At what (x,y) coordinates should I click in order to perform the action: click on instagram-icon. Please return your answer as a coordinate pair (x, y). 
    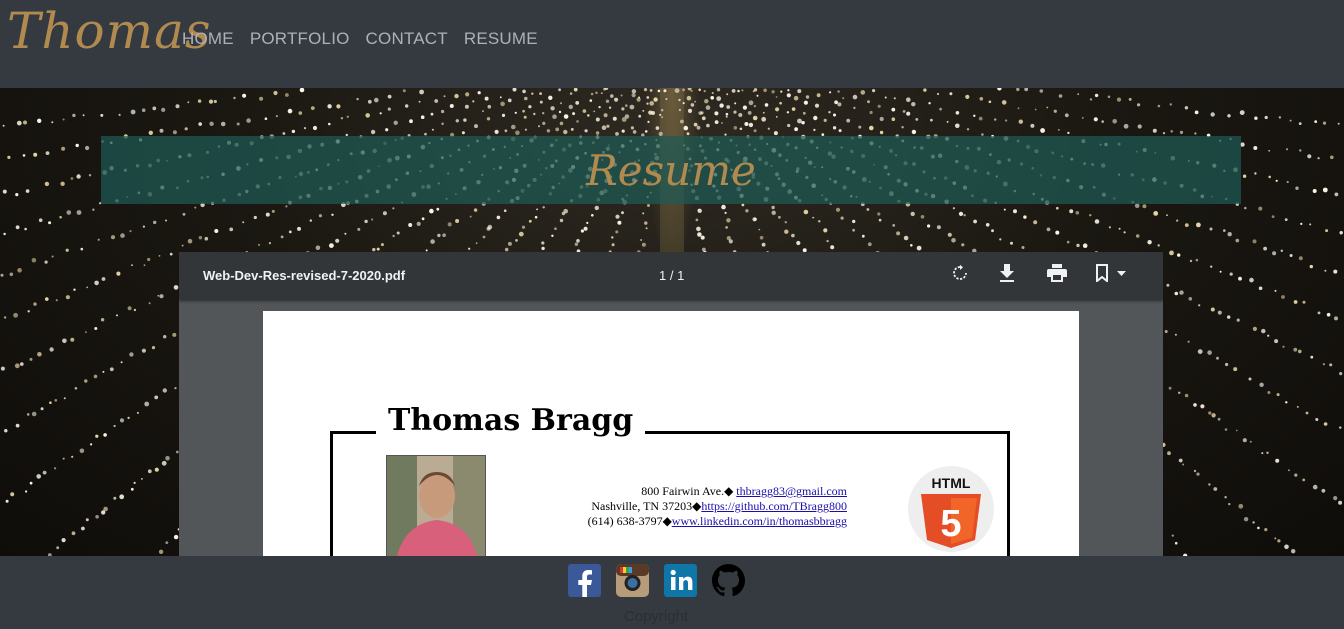
    Looking at the image, I should click on (632, 580).